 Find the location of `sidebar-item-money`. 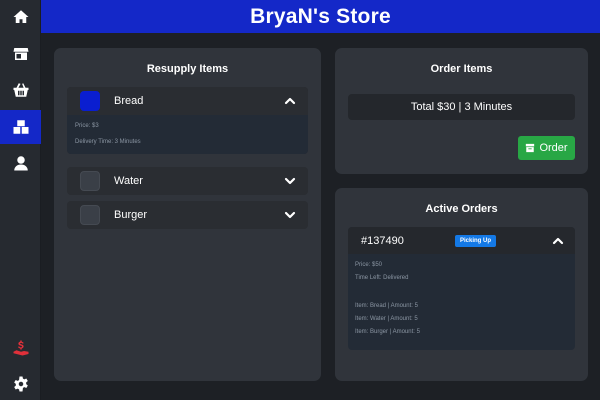

sidebar-item-money is located at coordinates (20, 348).